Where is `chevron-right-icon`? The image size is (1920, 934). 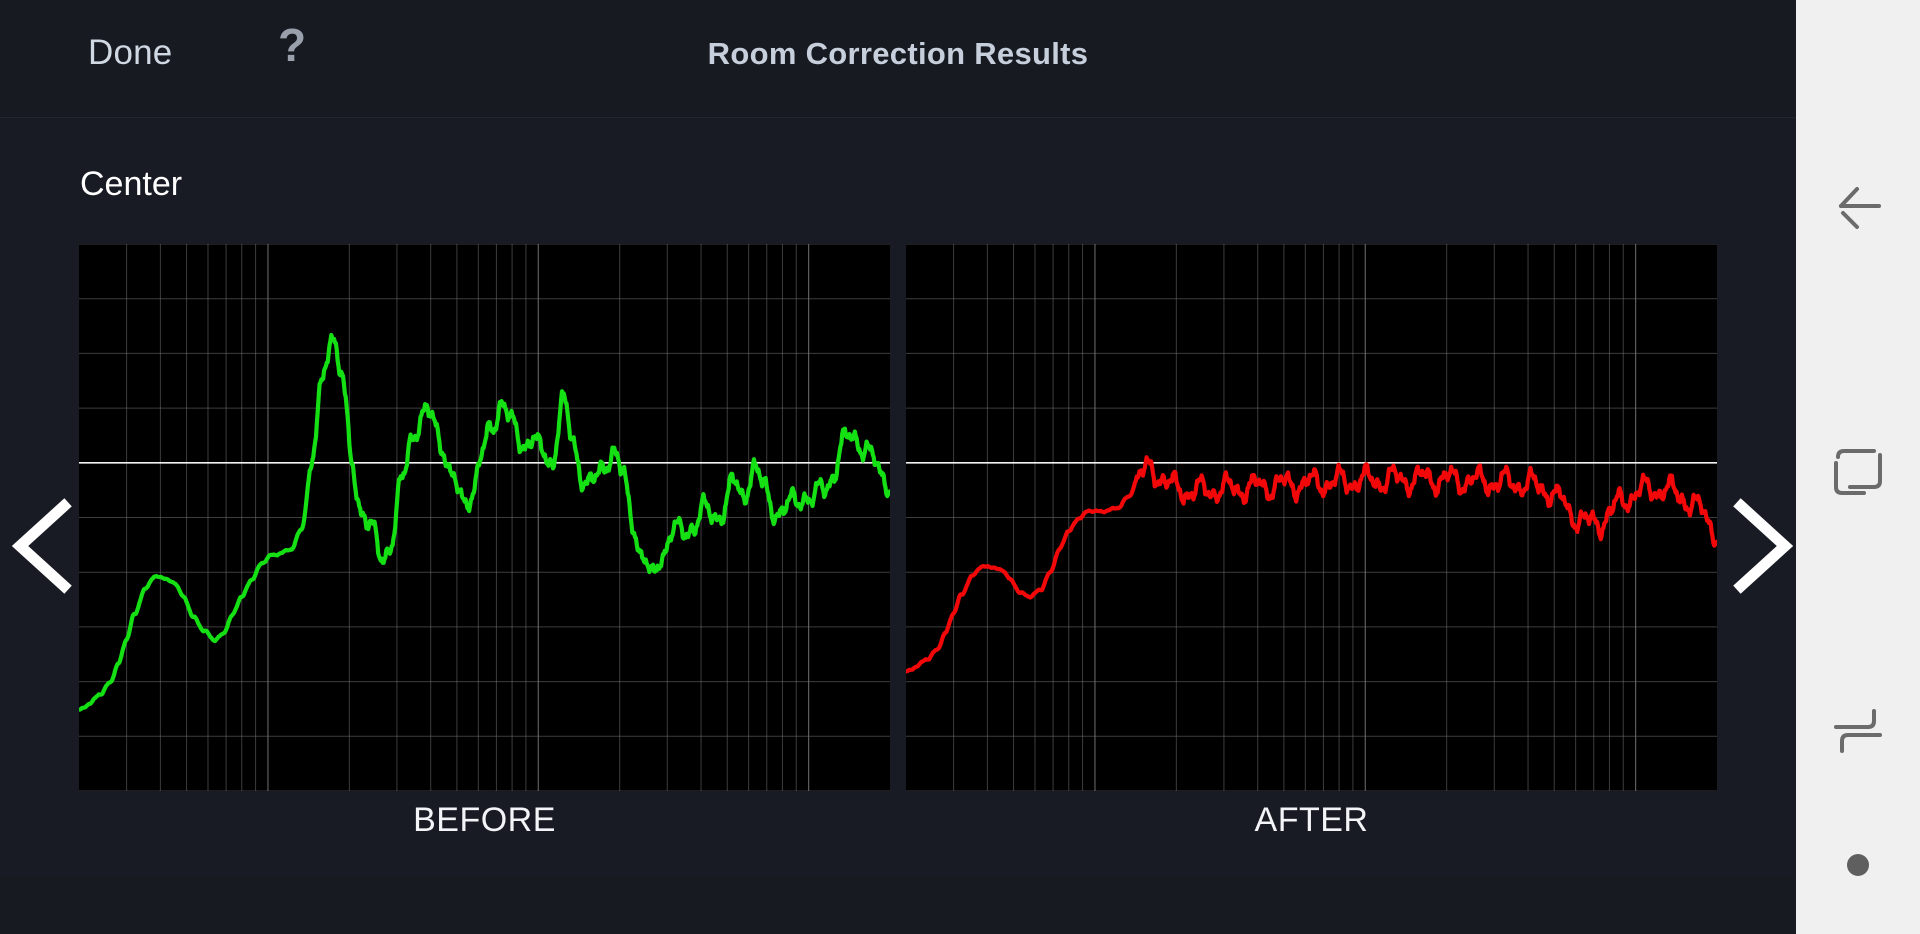
chevron-right-icon is located at coordinates (1761, 546).